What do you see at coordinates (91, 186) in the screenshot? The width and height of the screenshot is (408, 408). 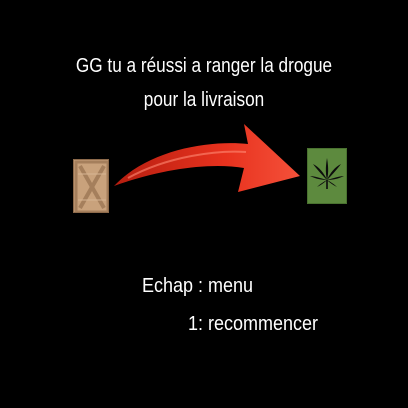 I see `wooden-crate-icon` at bounding box center [91, 186].